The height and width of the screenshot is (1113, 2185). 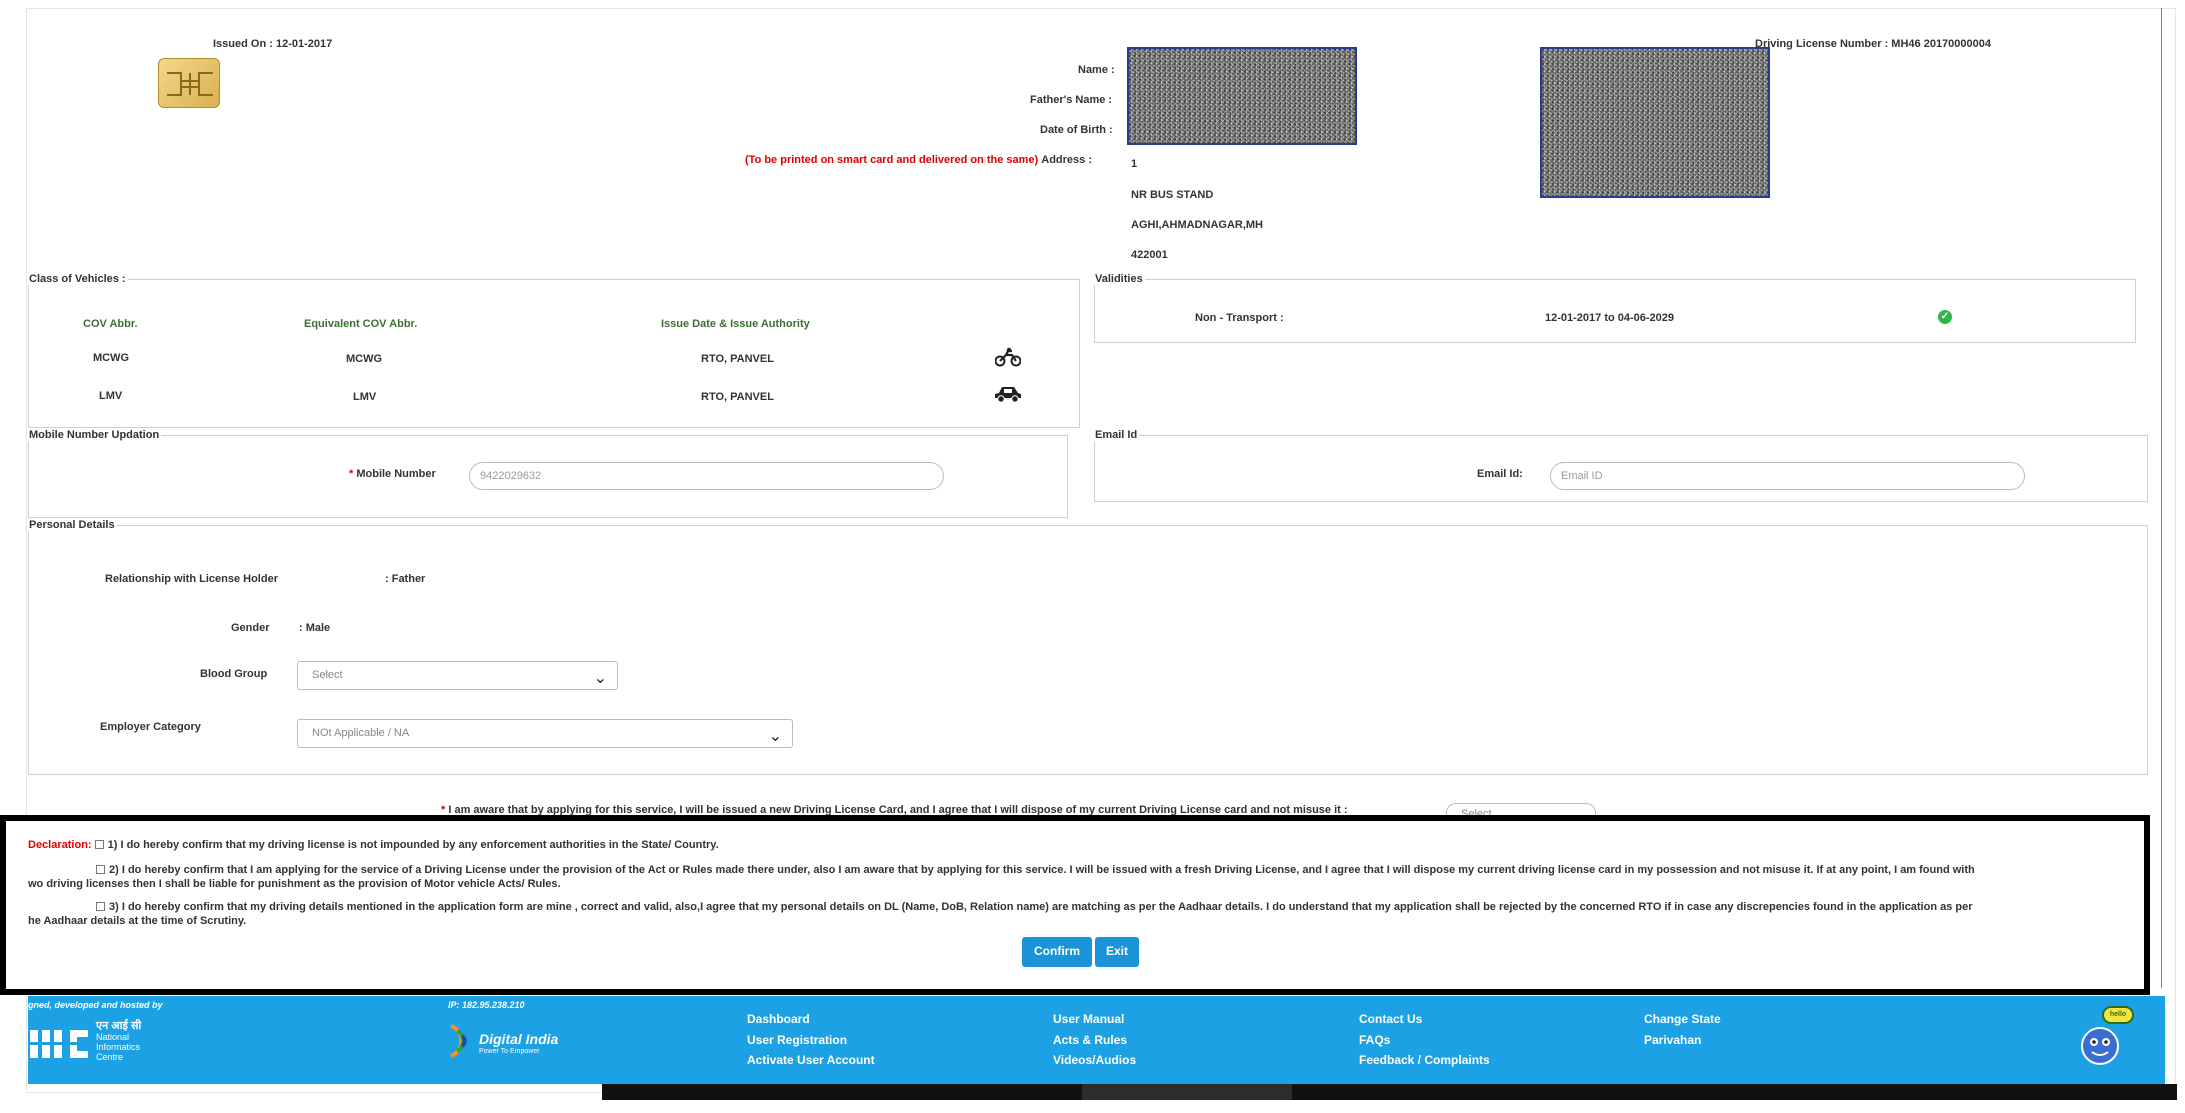 What do you see at coordinates (189, 83) in the screenshot?
I see `smart-chip-icon` at bounding box center [189, 83].